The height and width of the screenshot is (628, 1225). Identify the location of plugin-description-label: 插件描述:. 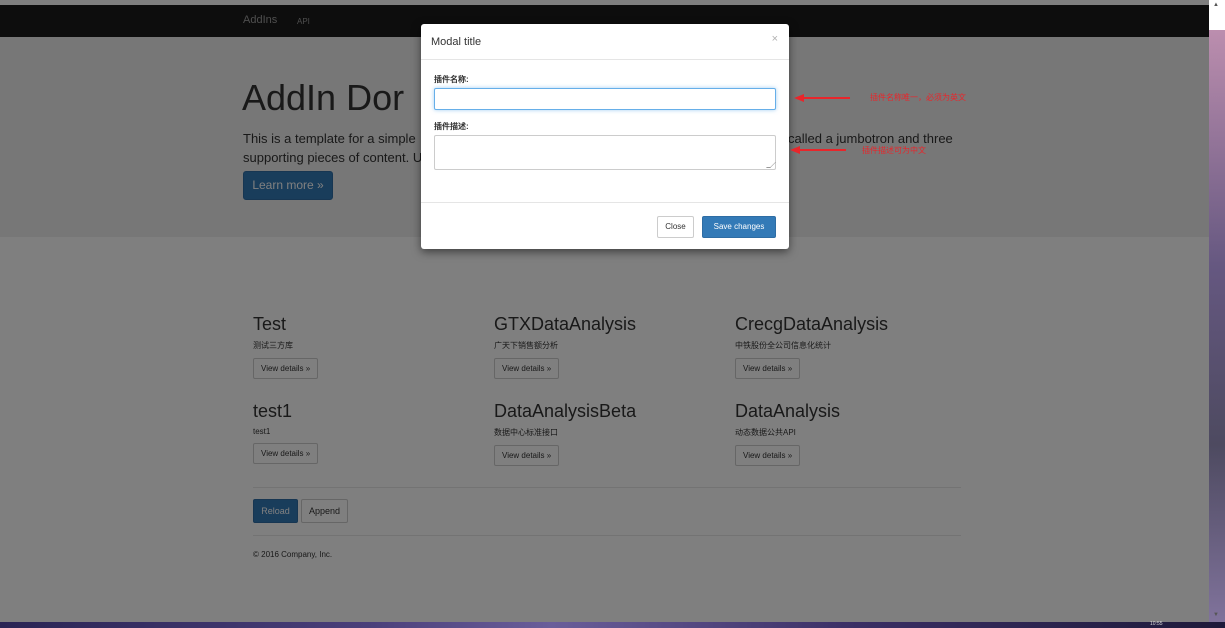
(451, 126).